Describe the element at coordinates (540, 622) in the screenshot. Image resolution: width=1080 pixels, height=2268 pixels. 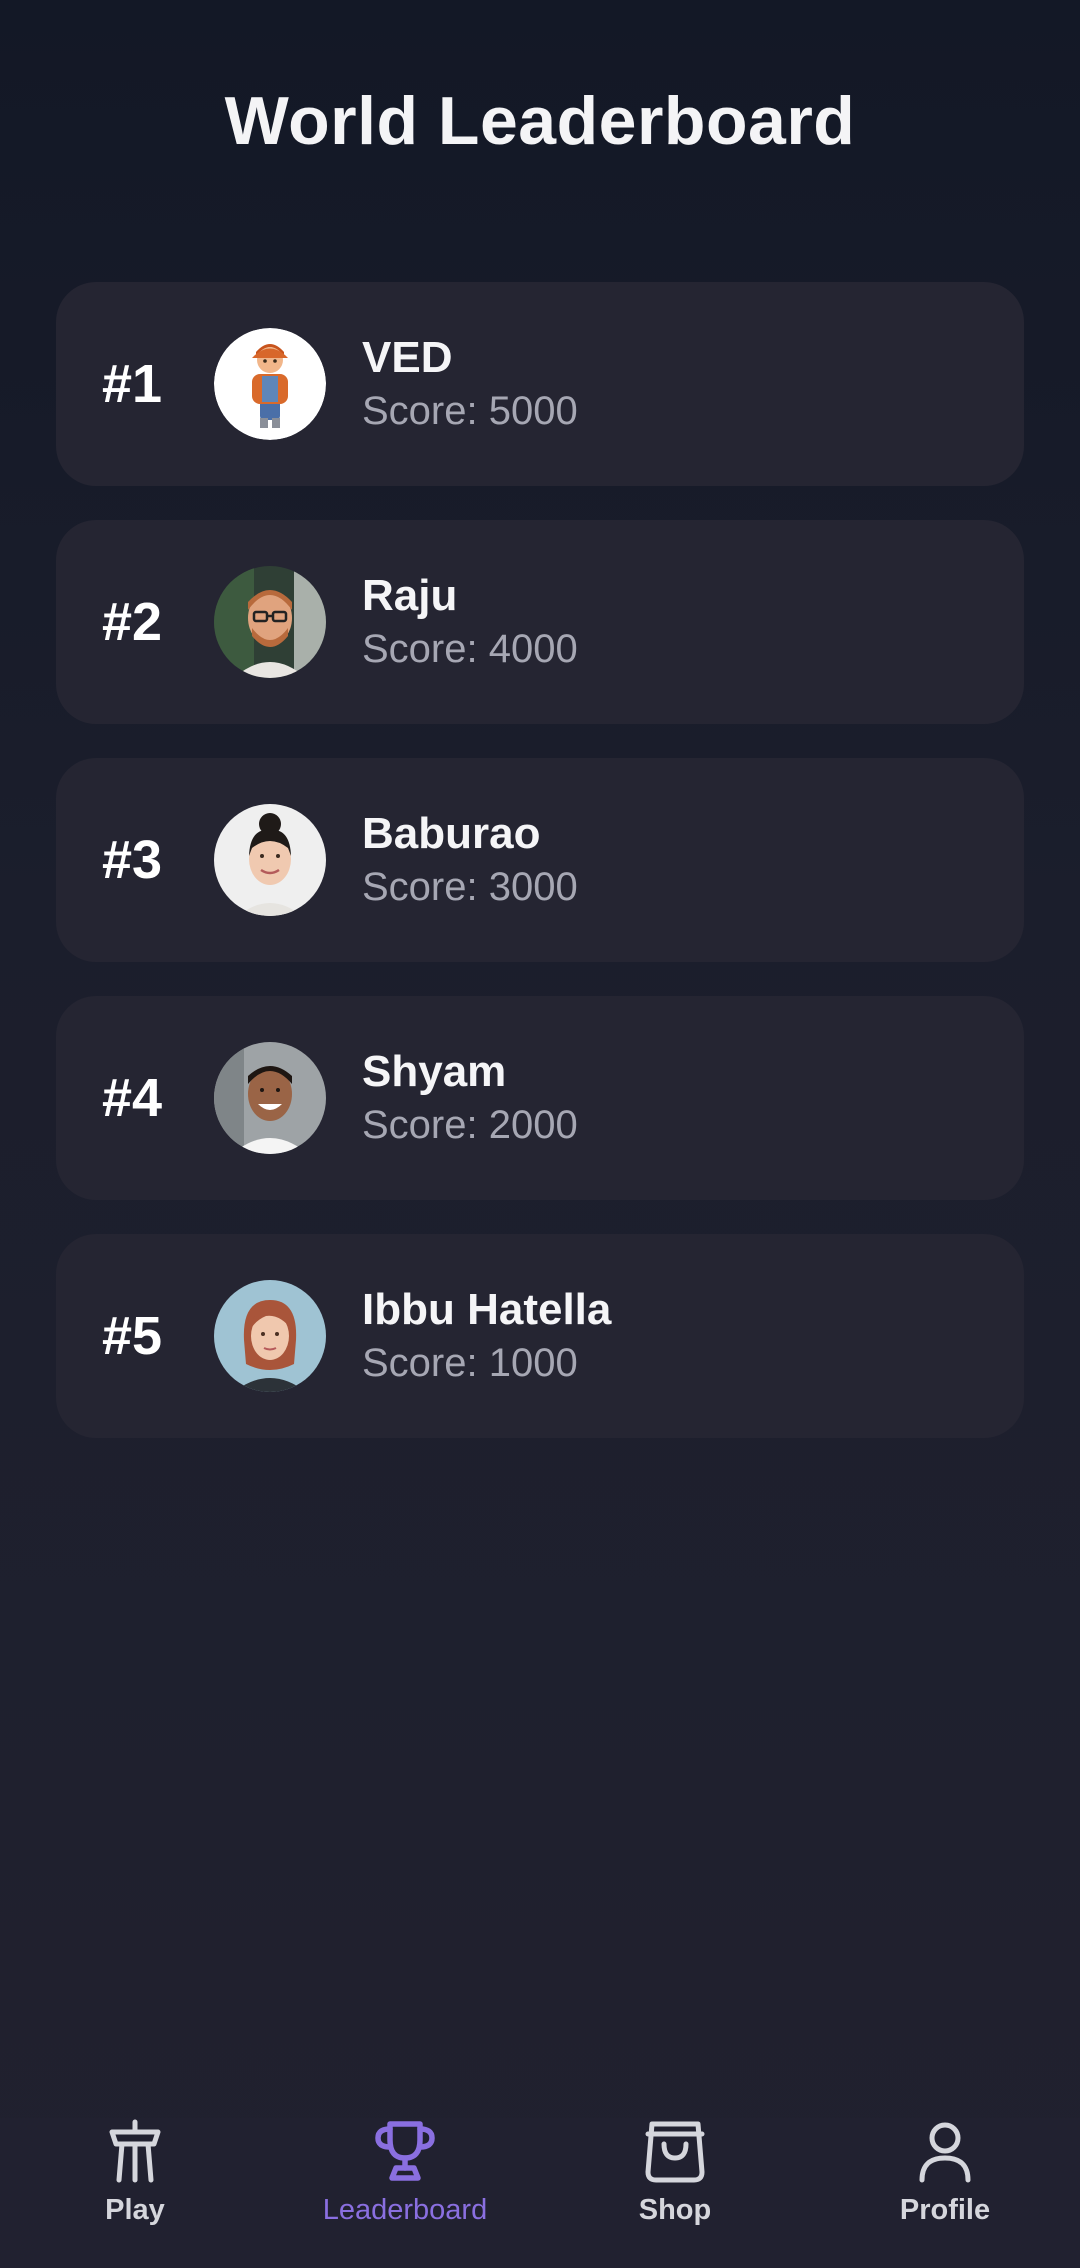
I see `leaderboard-entry-2: #2 Raju Score: 4000` at that location.